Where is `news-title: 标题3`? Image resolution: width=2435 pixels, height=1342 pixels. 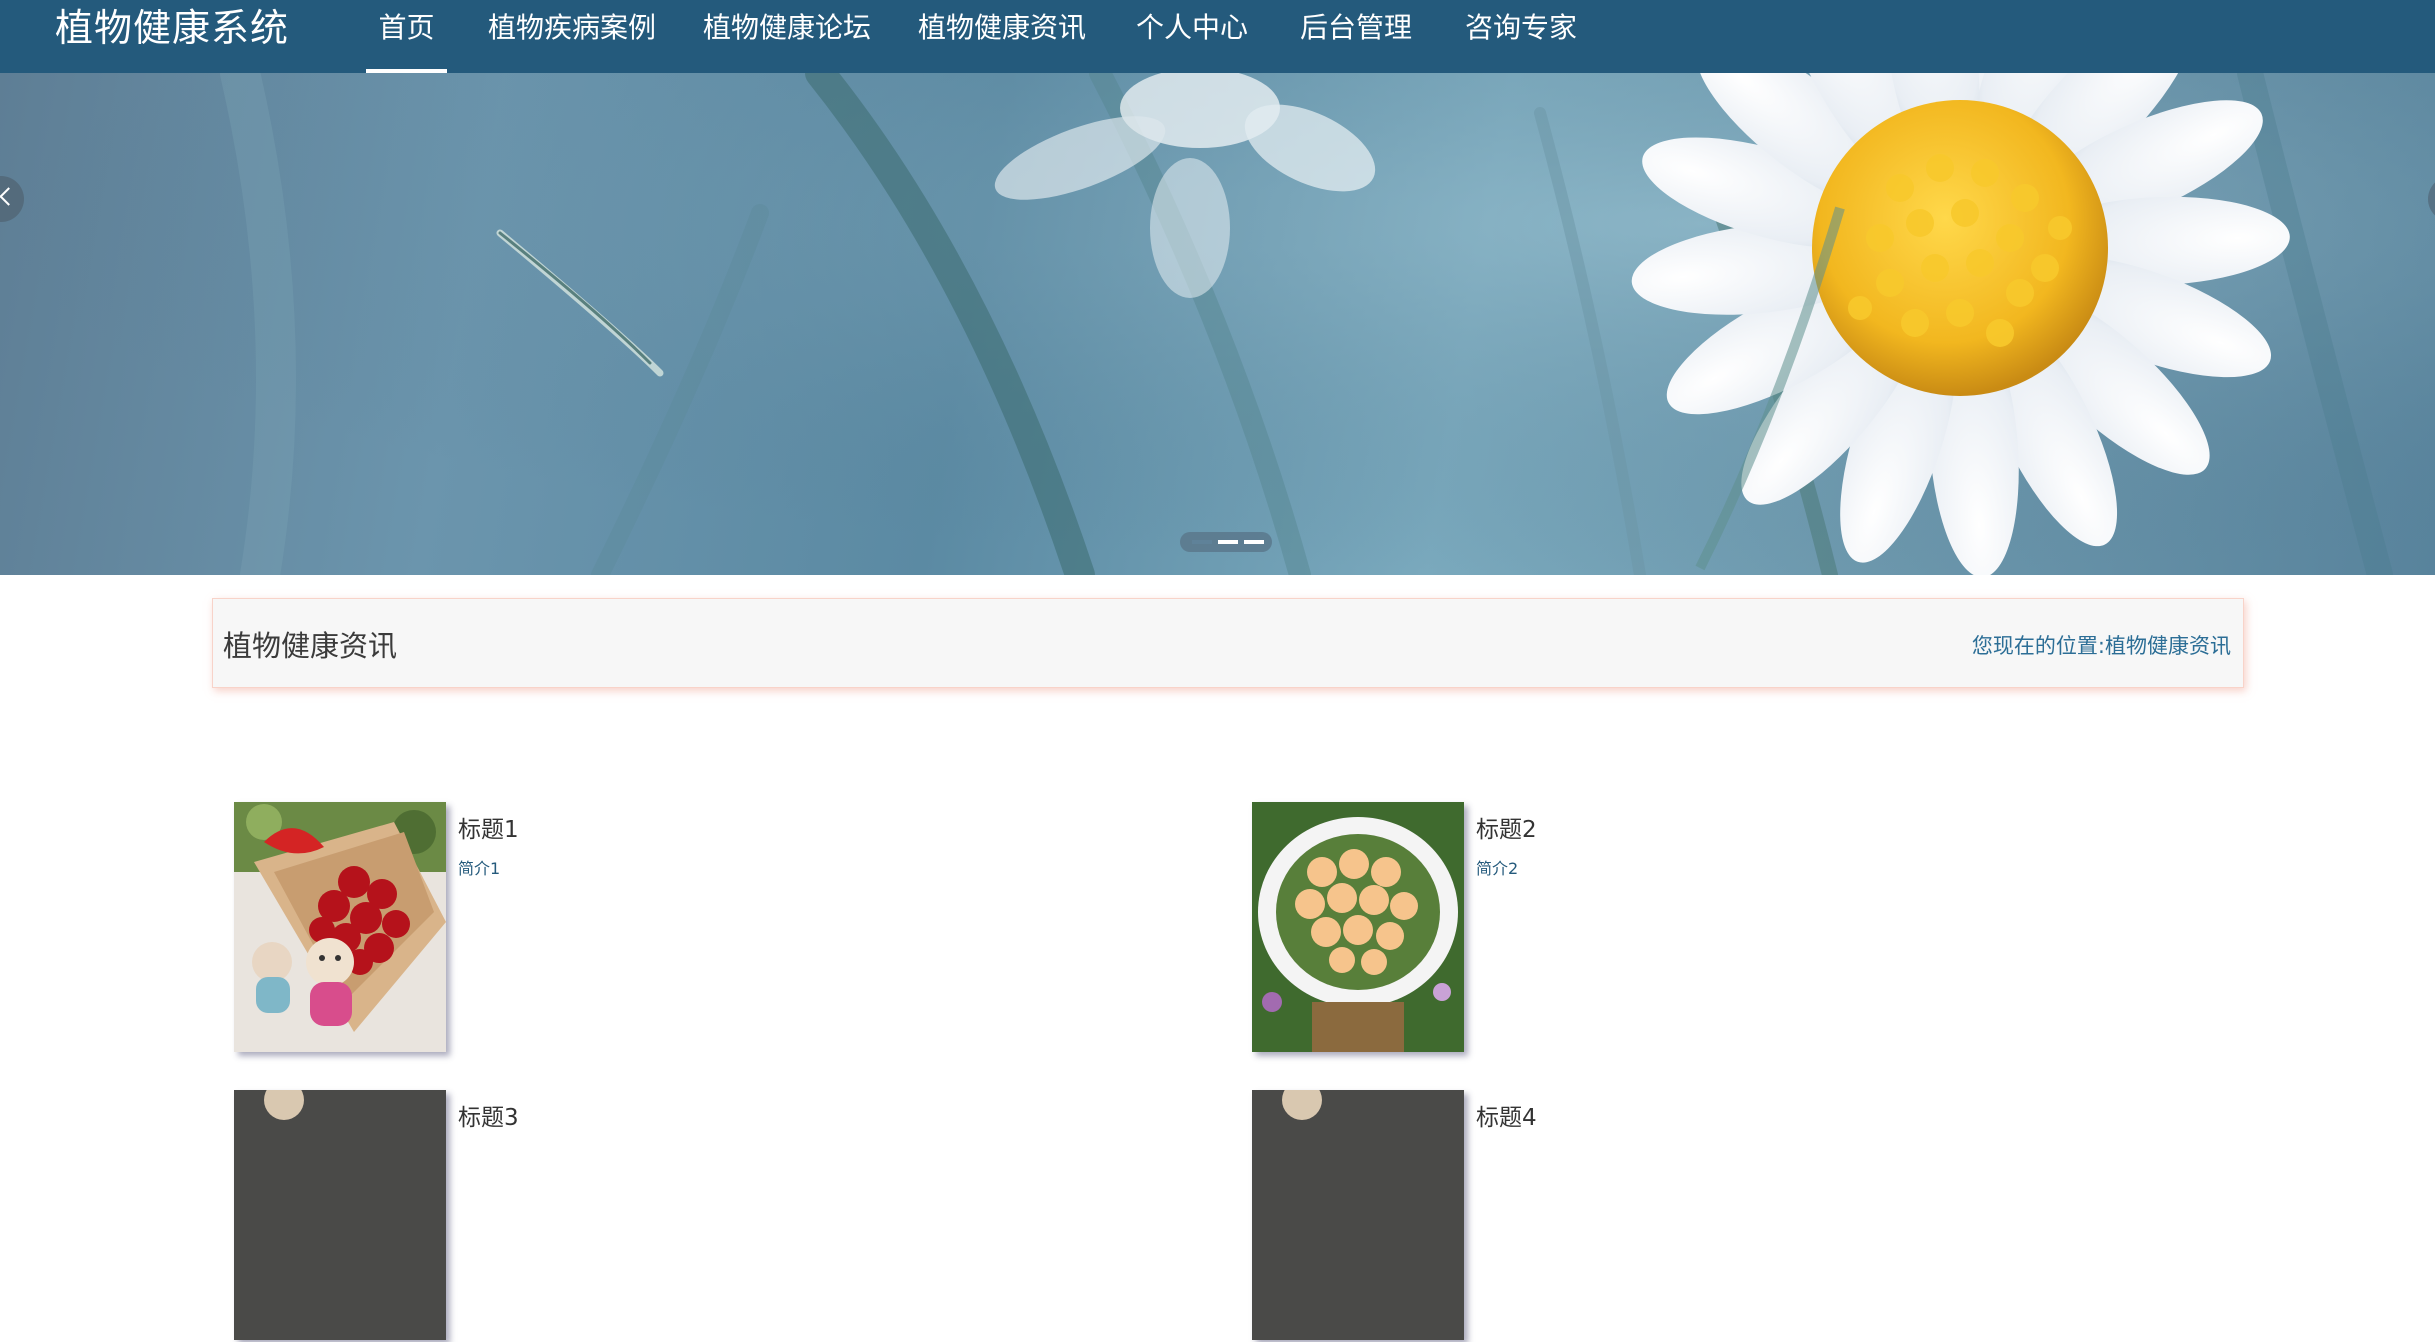 news-title: 标题3 is located at coordinates (488, 1115).